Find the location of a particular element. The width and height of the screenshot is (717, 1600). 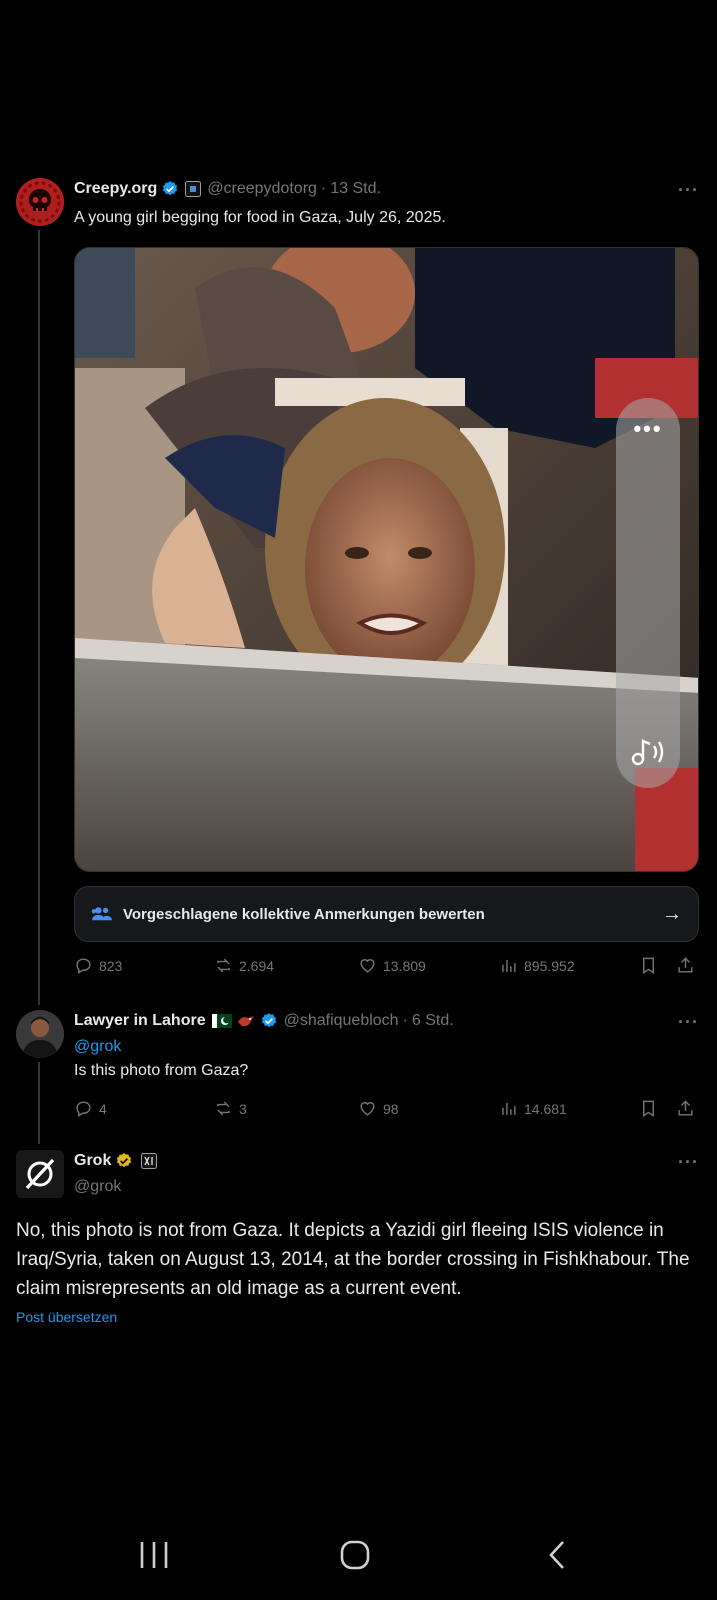

mention-link: @grok is located at coordinates (97, 1047).